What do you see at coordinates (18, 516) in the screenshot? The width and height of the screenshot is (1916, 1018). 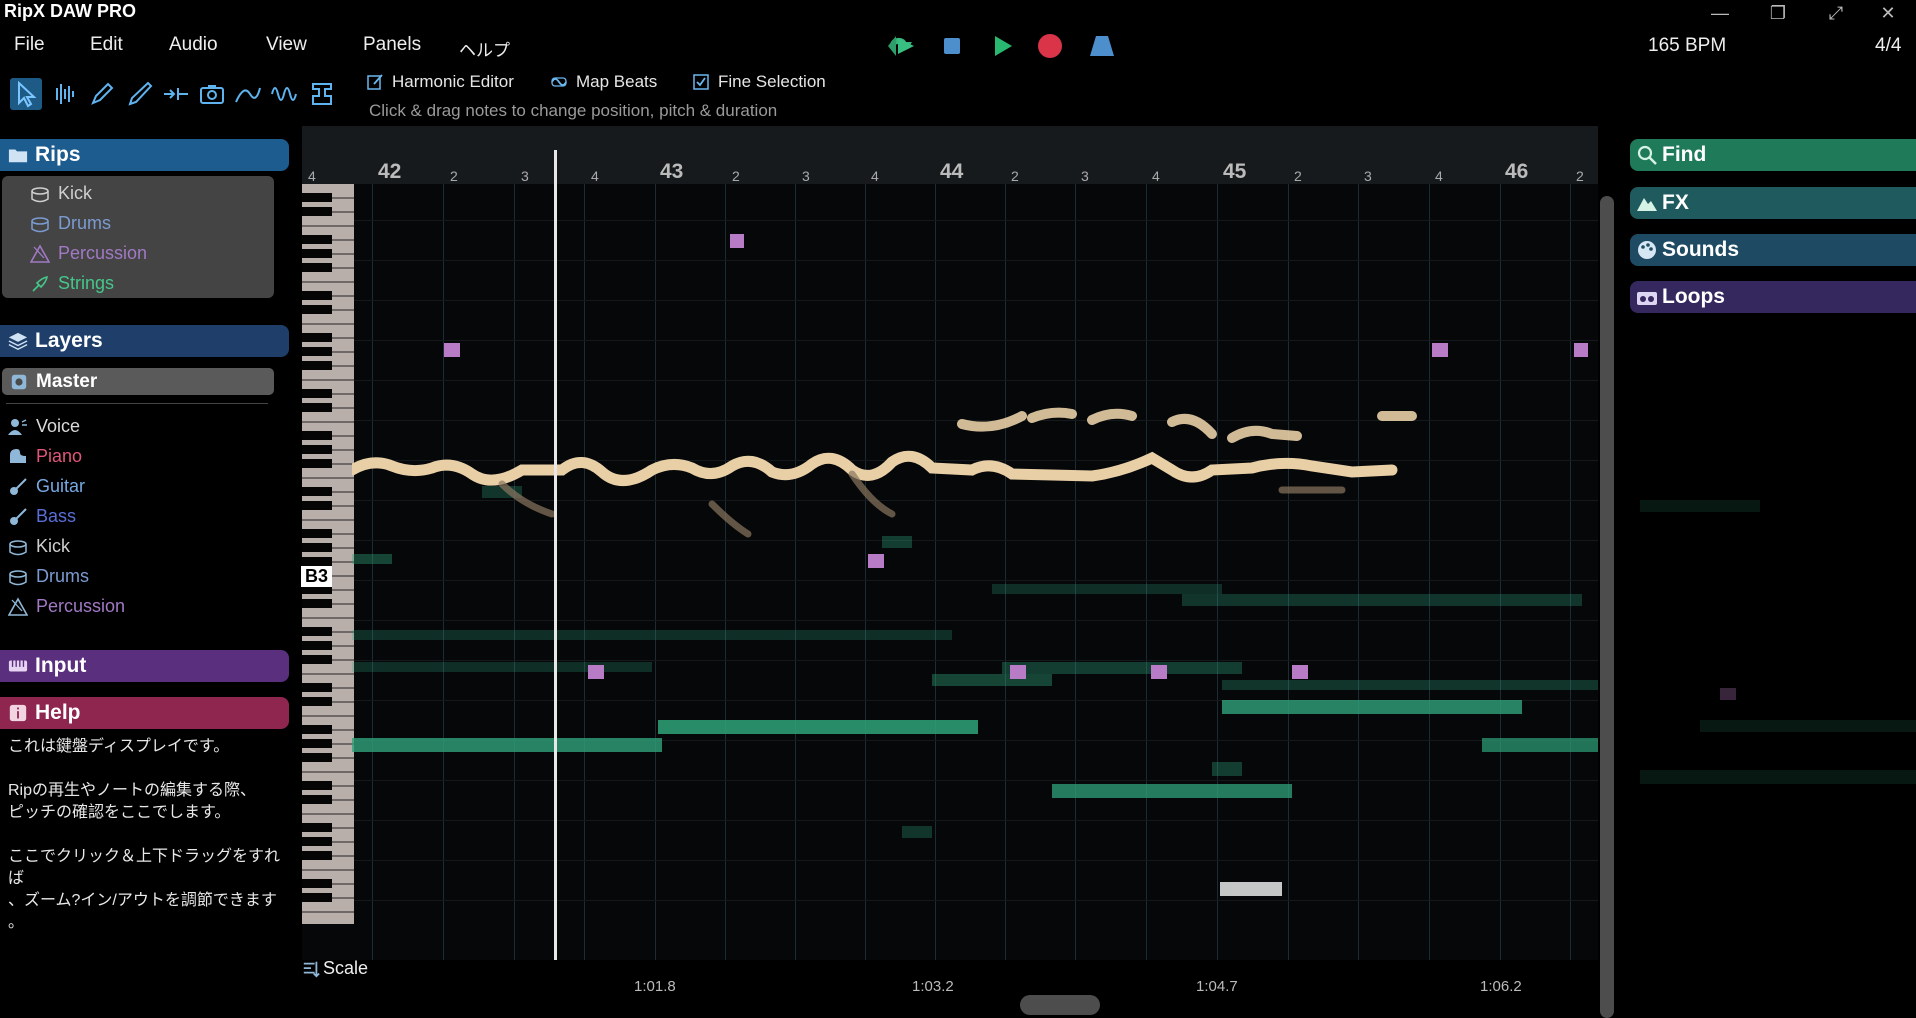 I see `bass-guitar-icon` at bounding box center [18, 516].